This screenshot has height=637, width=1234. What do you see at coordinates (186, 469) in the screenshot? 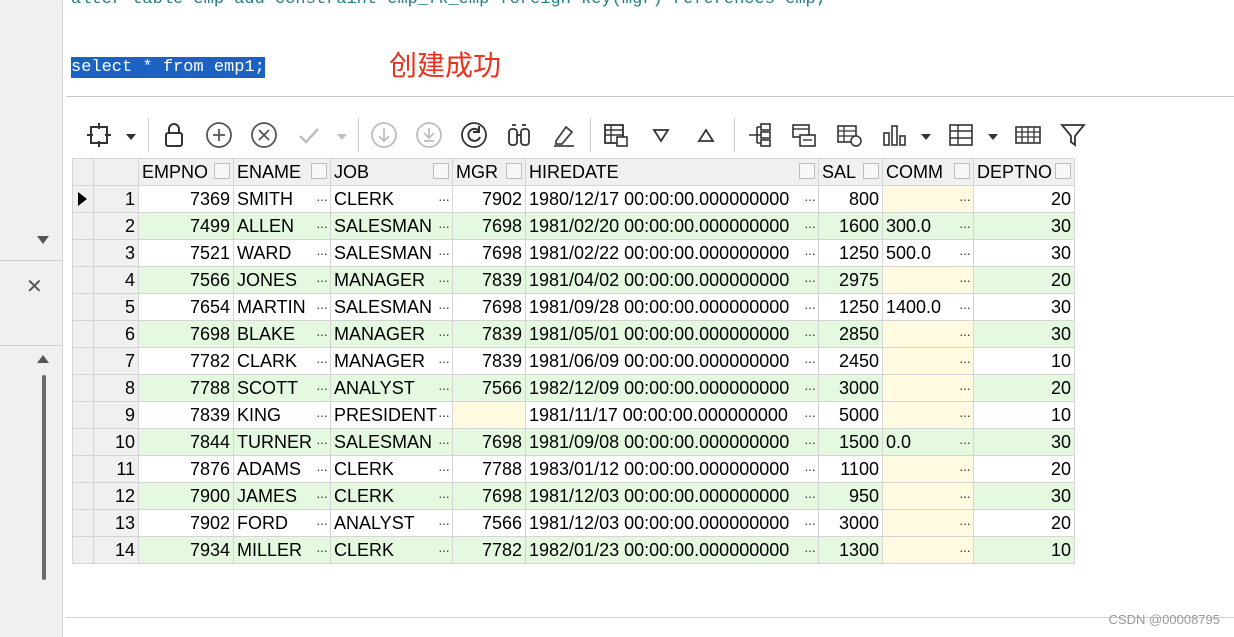
I see `cell-empno: 7876` at bounding box center [186, 469].